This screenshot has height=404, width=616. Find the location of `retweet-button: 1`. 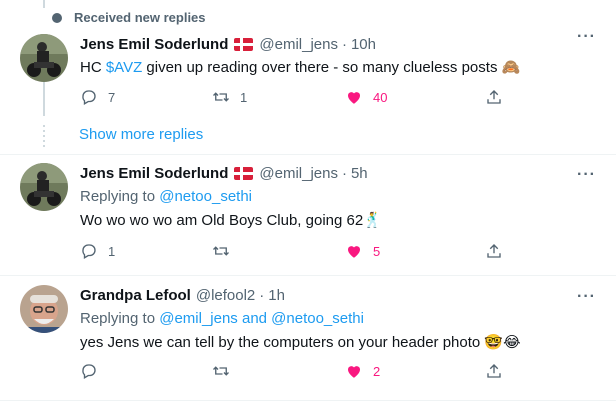

retweet-button: 1 is located at coordinates (229, 97).